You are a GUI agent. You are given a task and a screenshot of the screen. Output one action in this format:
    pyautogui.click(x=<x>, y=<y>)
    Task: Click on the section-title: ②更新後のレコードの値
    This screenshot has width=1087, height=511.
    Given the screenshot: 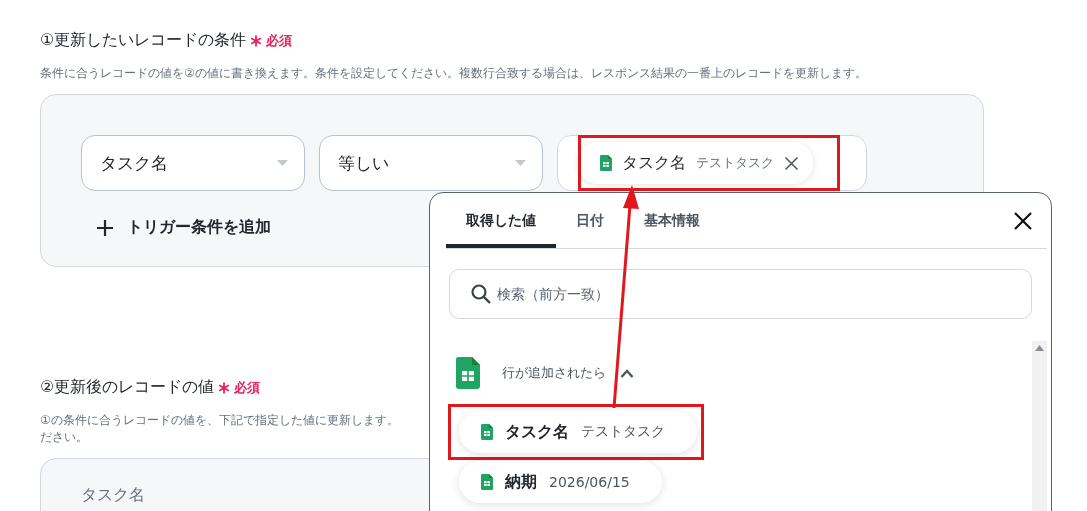 What is the action you would take?
    pyautogui.click(x=127, y=387)
    